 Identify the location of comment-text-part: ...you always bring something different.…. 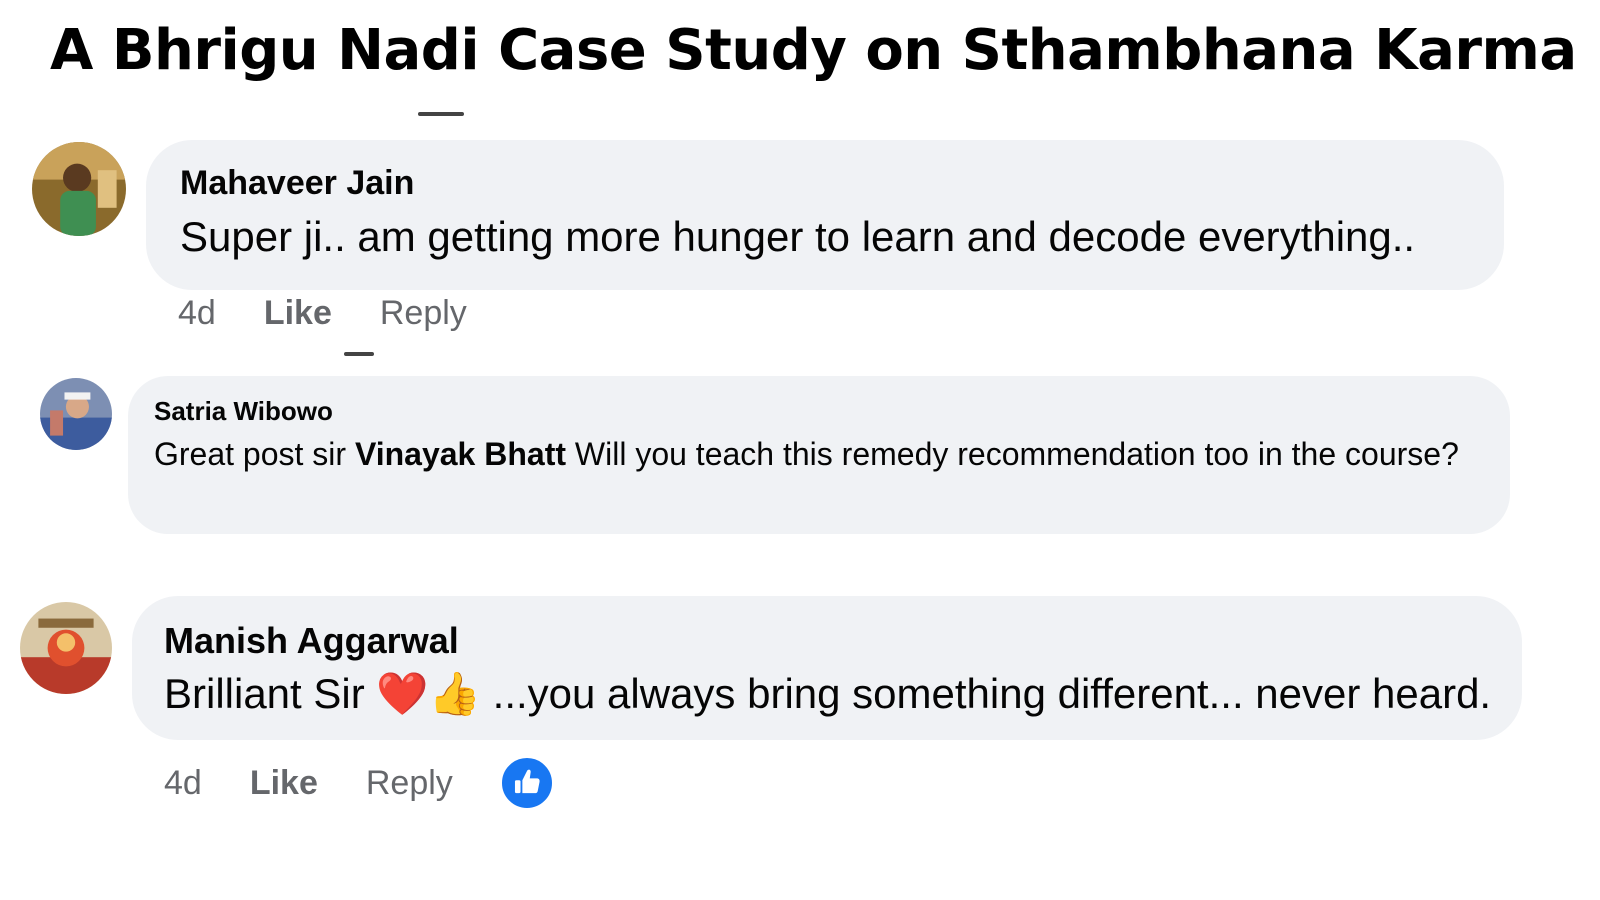
(986, 693).